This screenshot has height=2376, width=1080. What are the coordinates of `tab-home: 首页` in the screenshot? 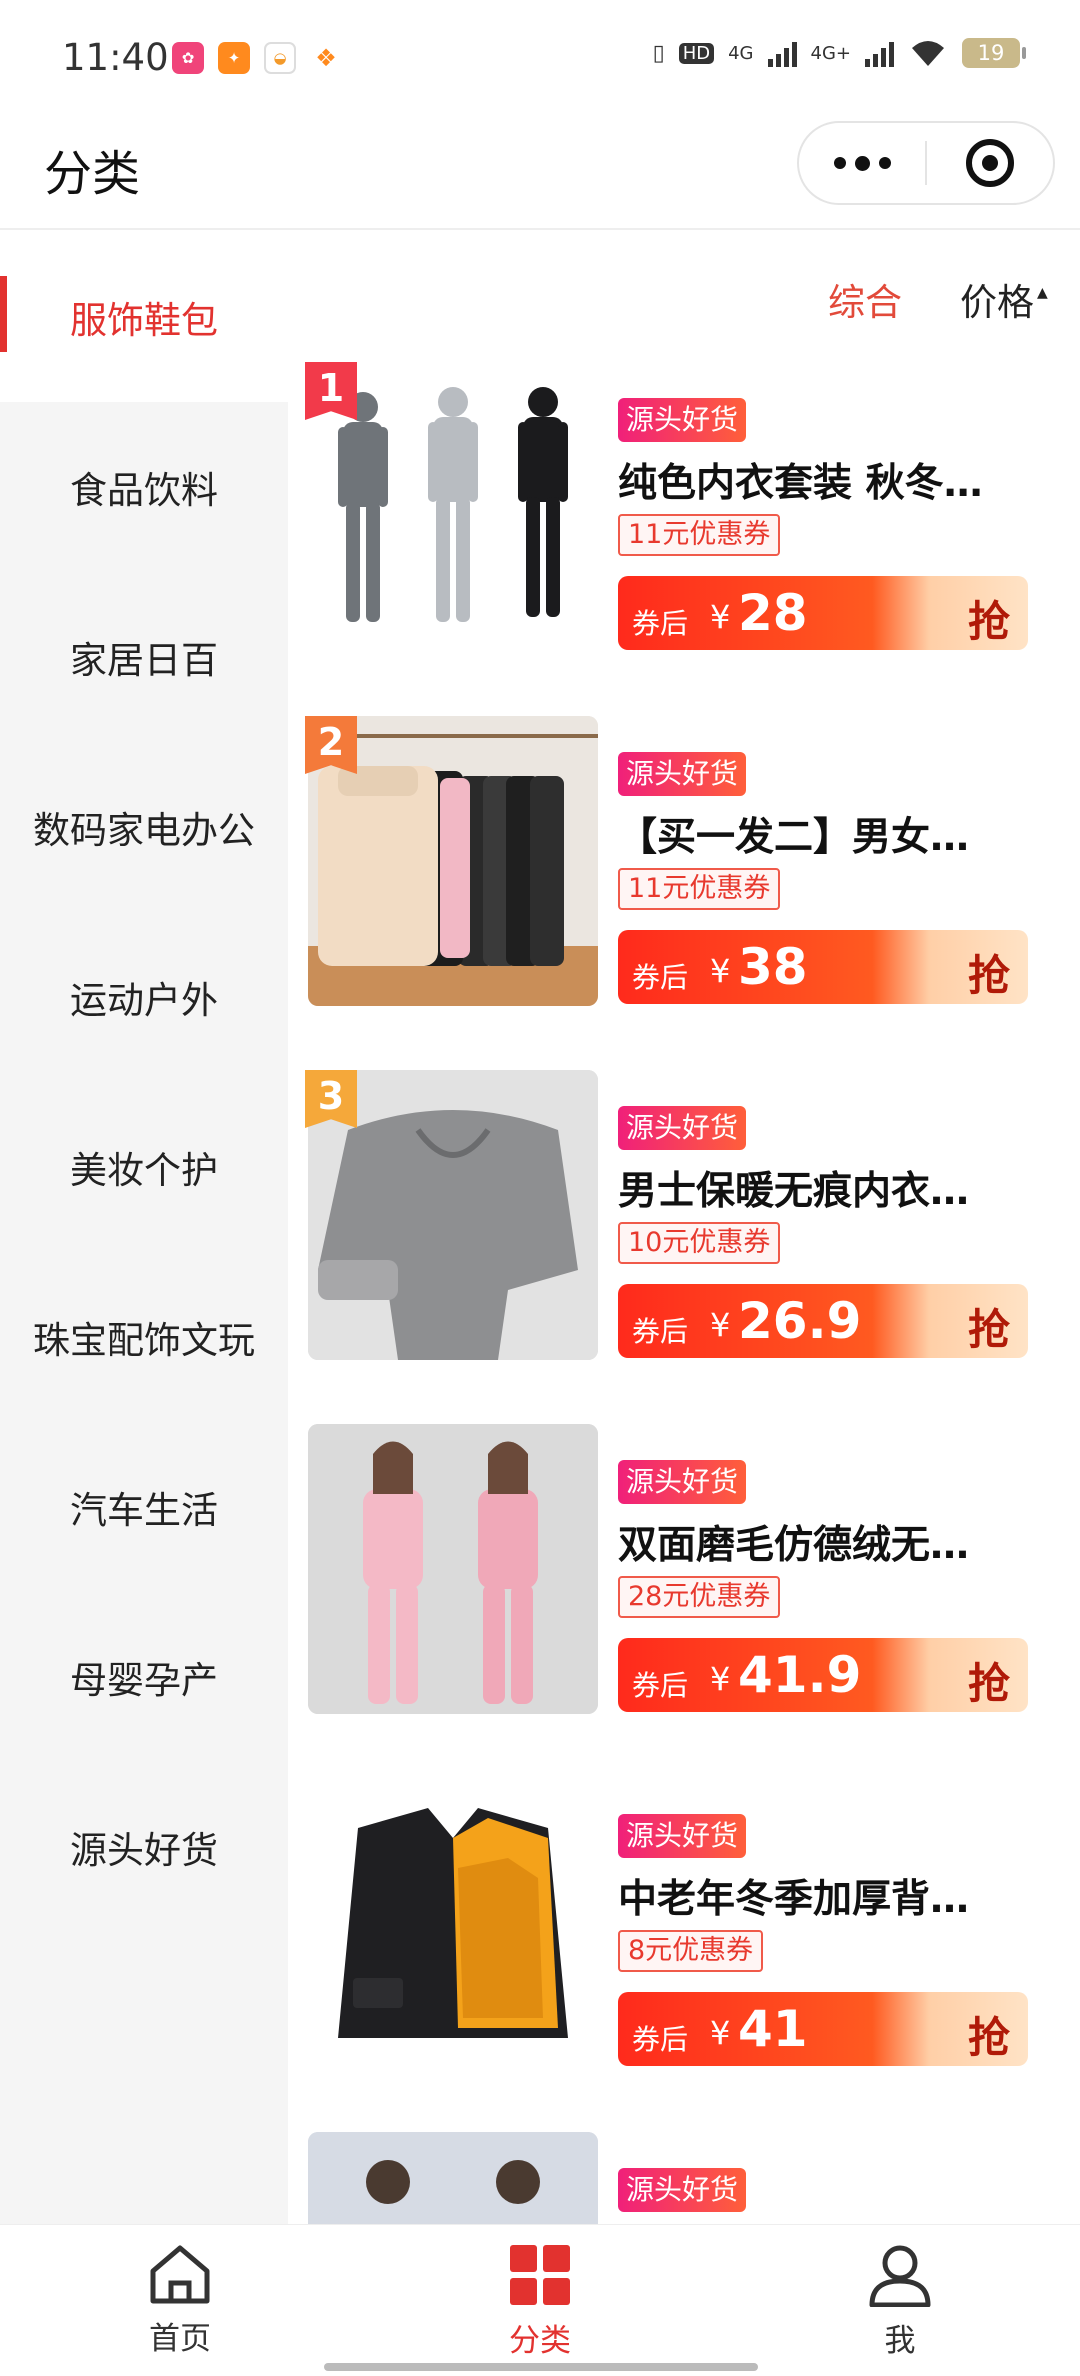 It's located at (180, 2300).